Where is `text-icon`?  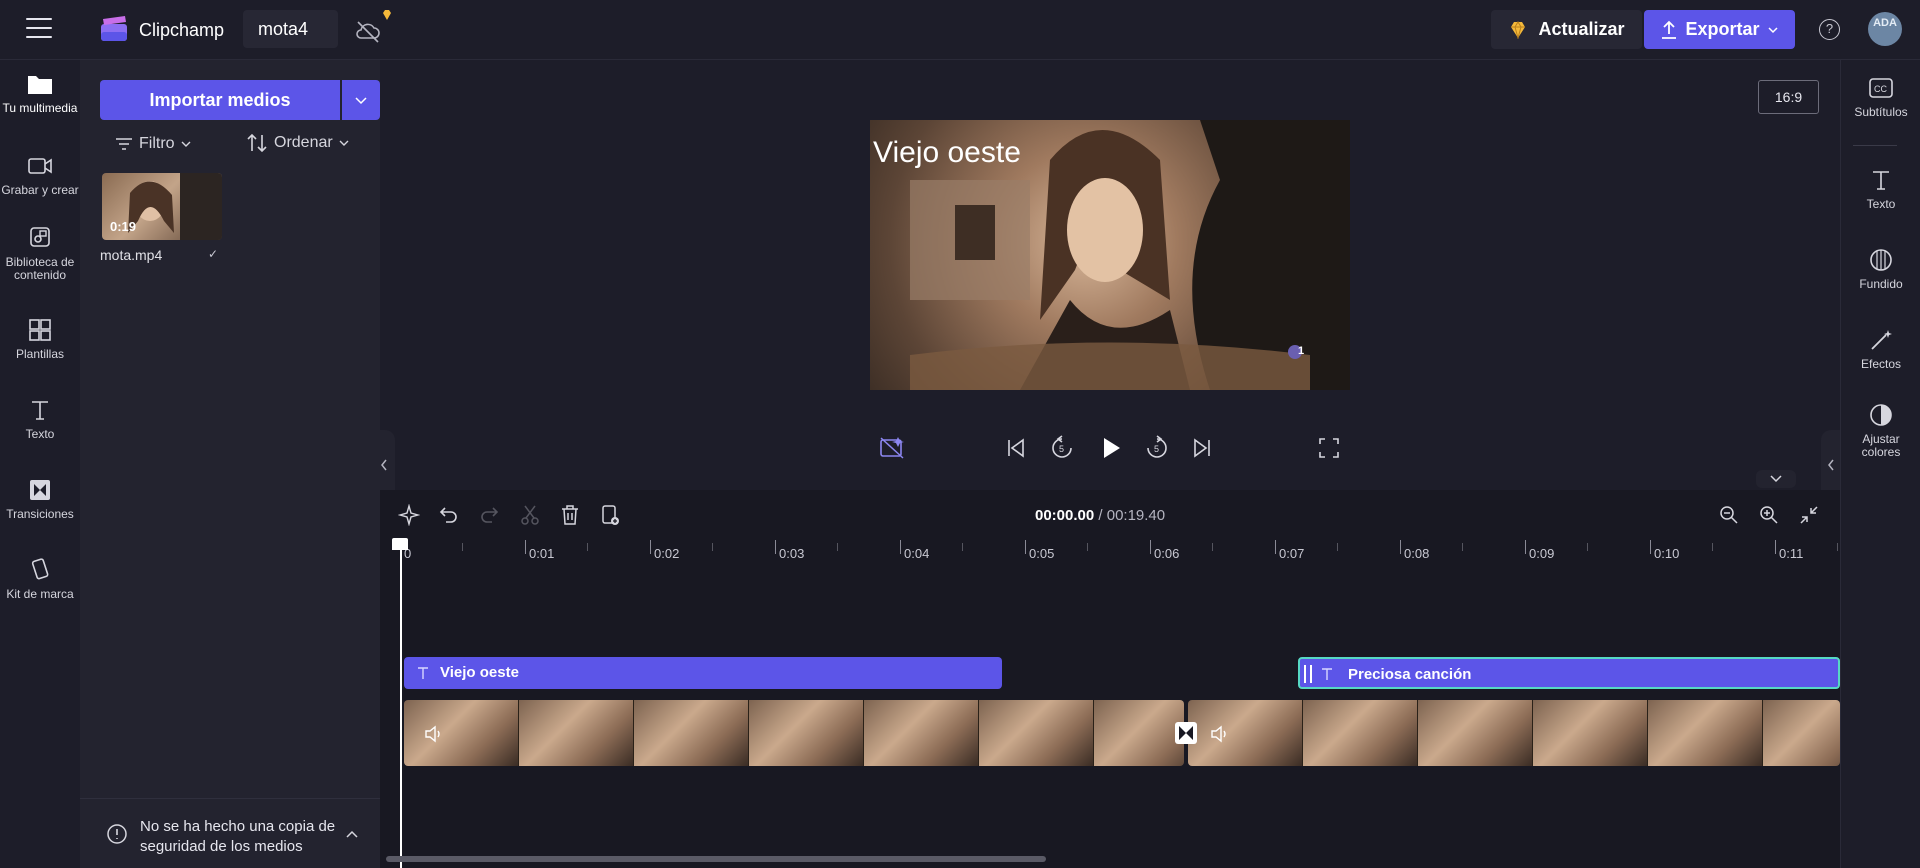
text-icon is located at coordinates (40, 410).